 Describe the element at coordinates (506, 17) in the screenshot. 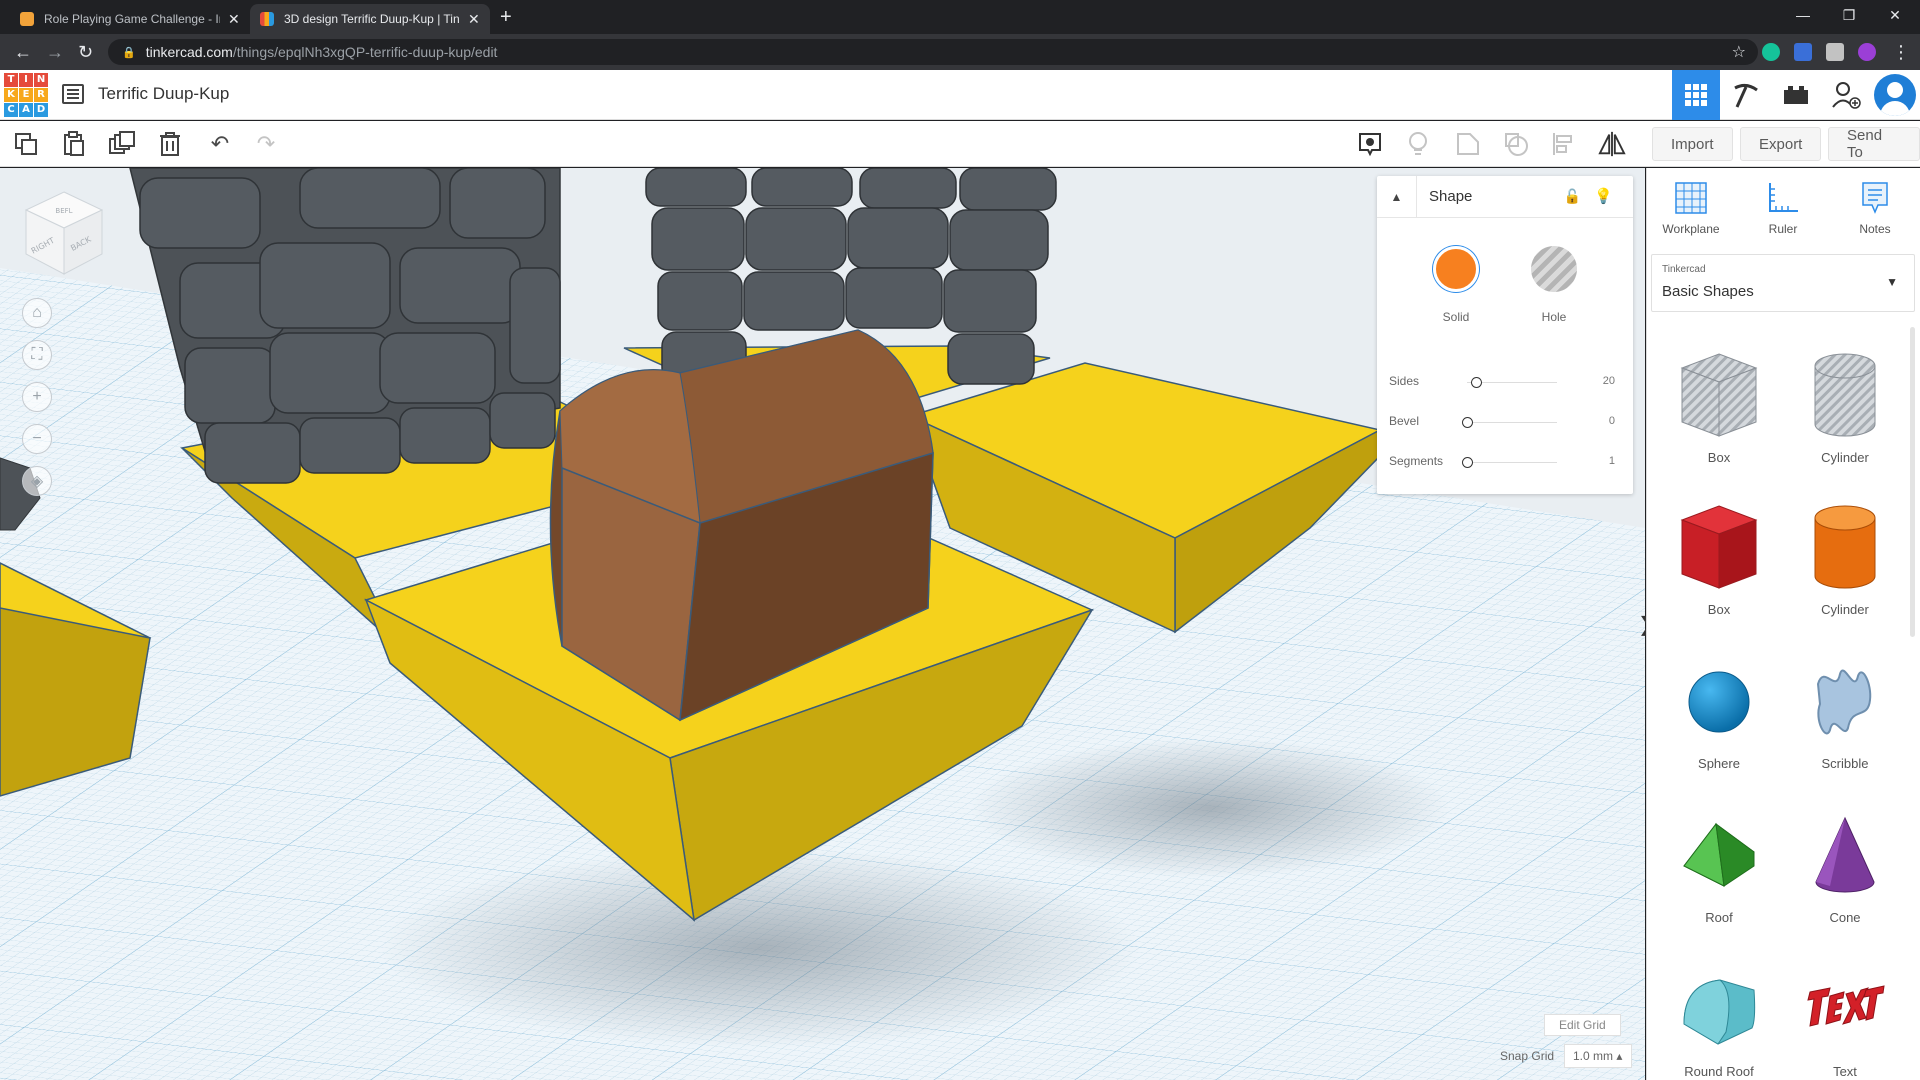

I see `new-tab-plus-icon: +` at that location.